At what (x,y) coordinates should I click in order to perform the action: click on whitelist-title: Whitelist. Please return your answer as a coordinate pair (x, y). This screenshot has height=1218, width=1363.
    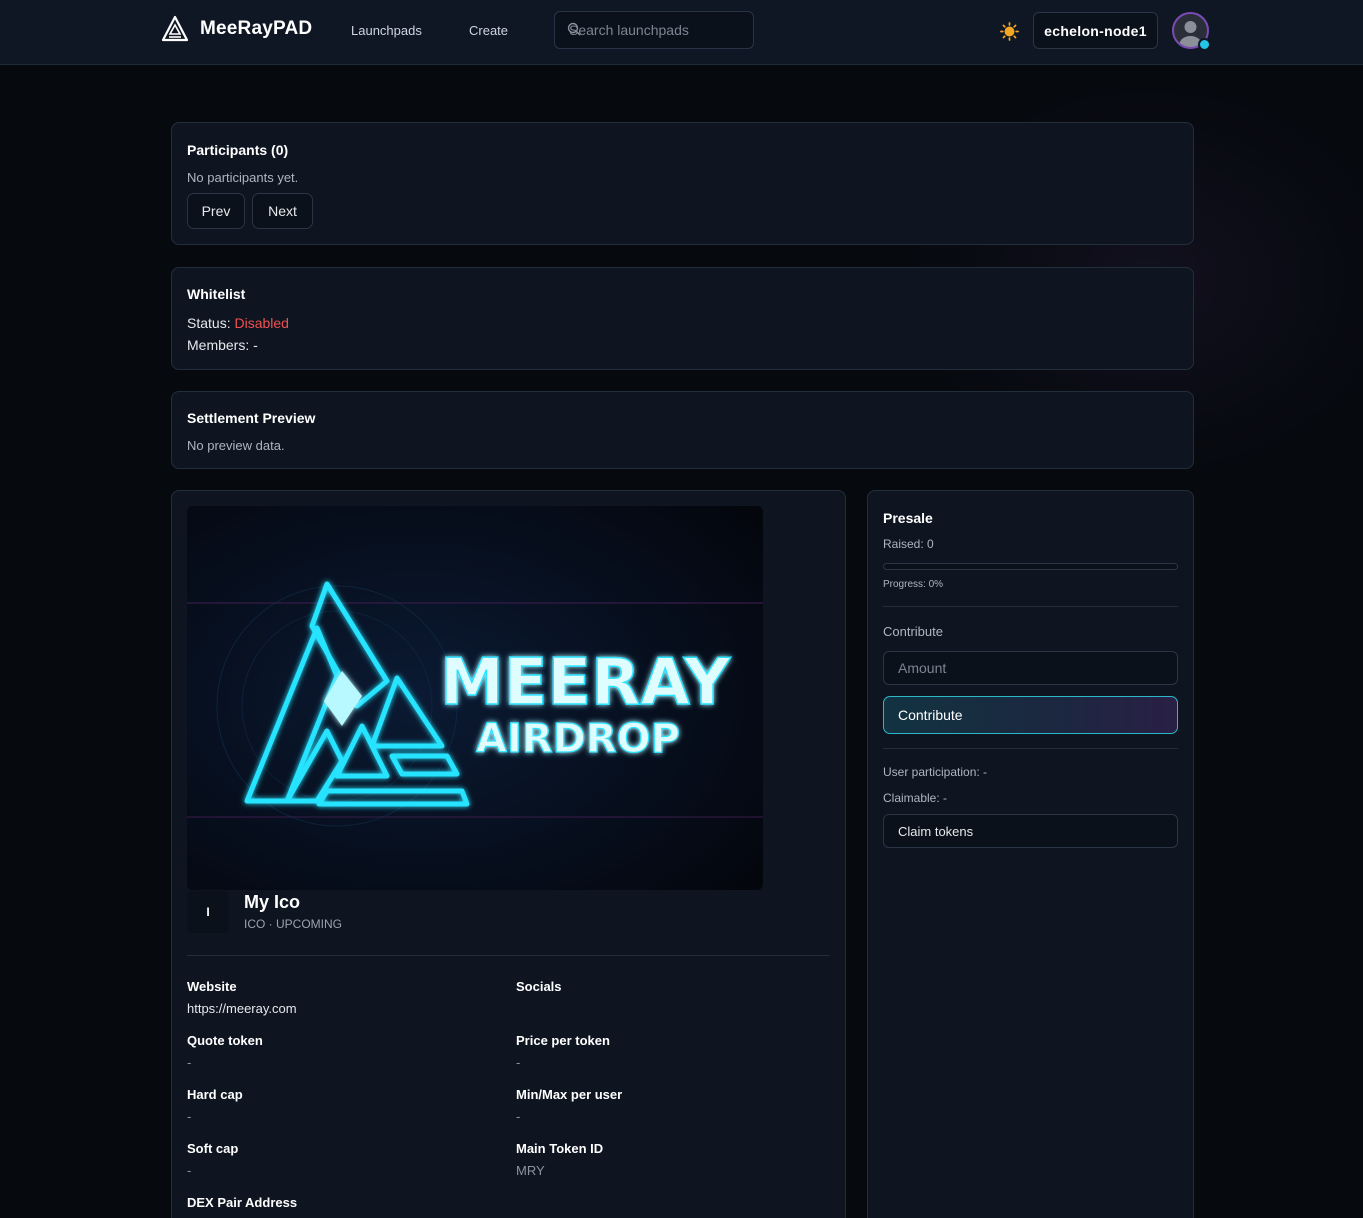
    Looking at the image, I should click on (216, 294).